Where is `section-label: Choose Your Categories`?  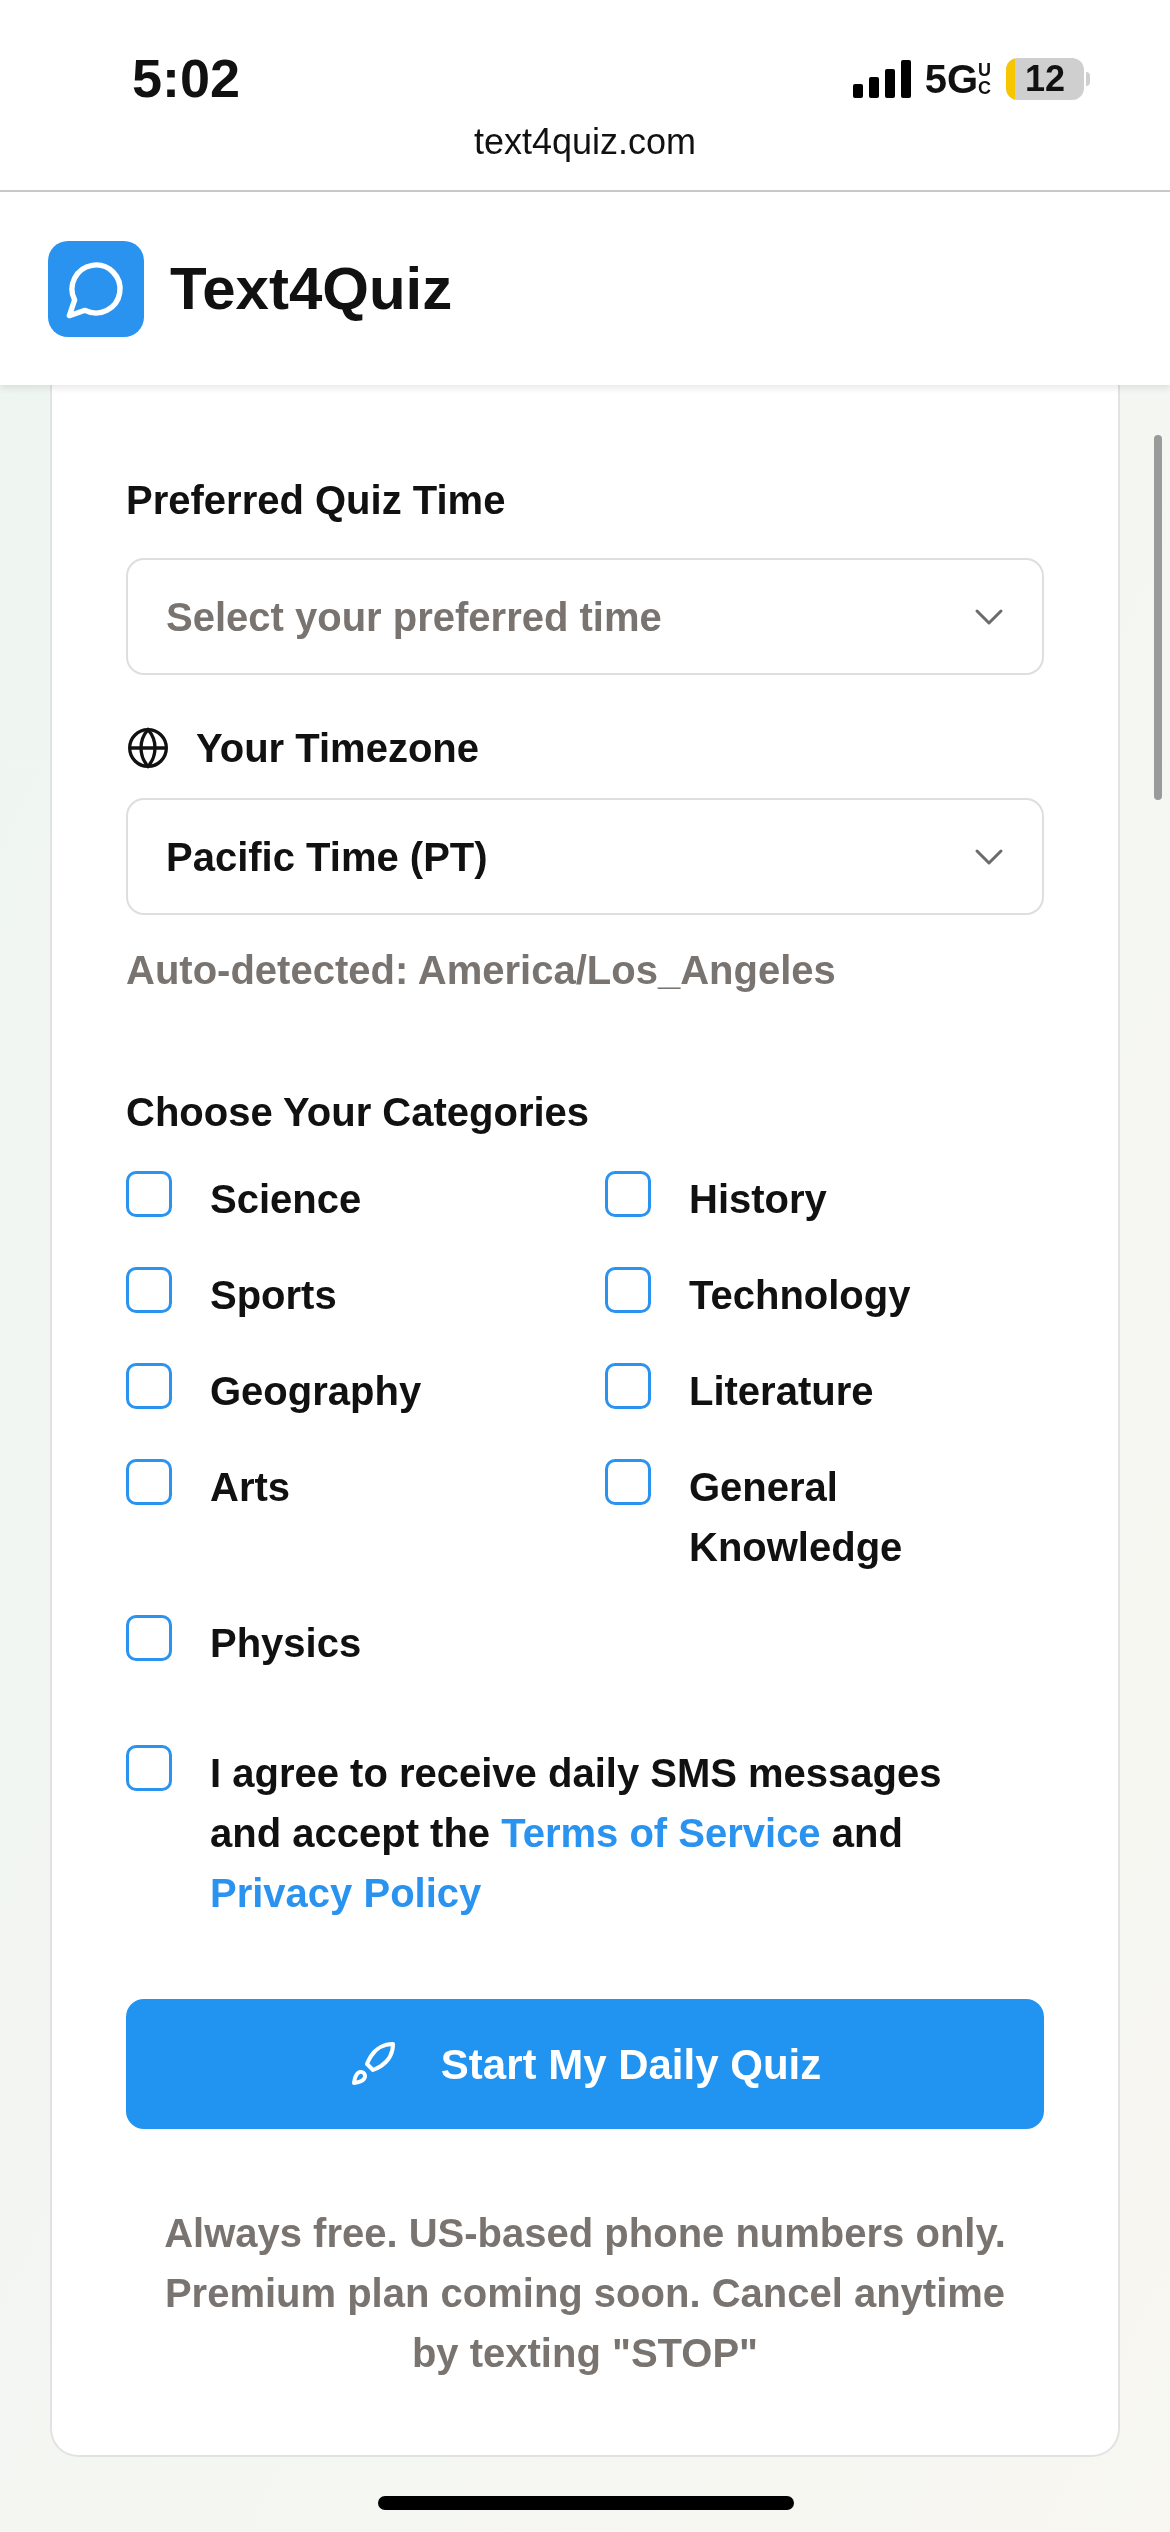
section-label: Choose Your Categories is located at coordinates (358, 1112).